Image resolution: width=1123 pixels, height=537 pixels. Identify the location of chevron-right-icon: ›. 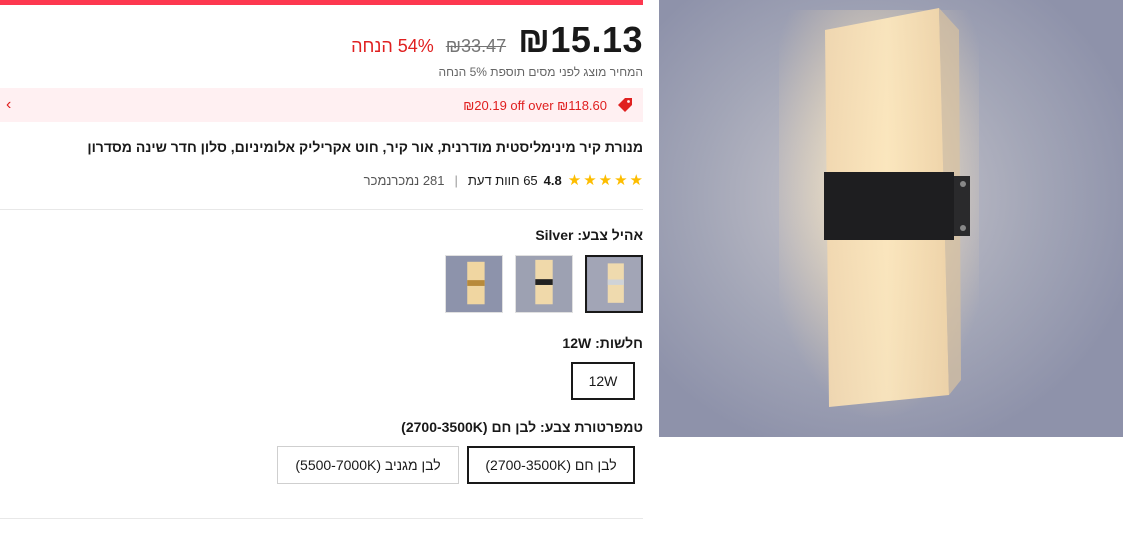
(8, 105).